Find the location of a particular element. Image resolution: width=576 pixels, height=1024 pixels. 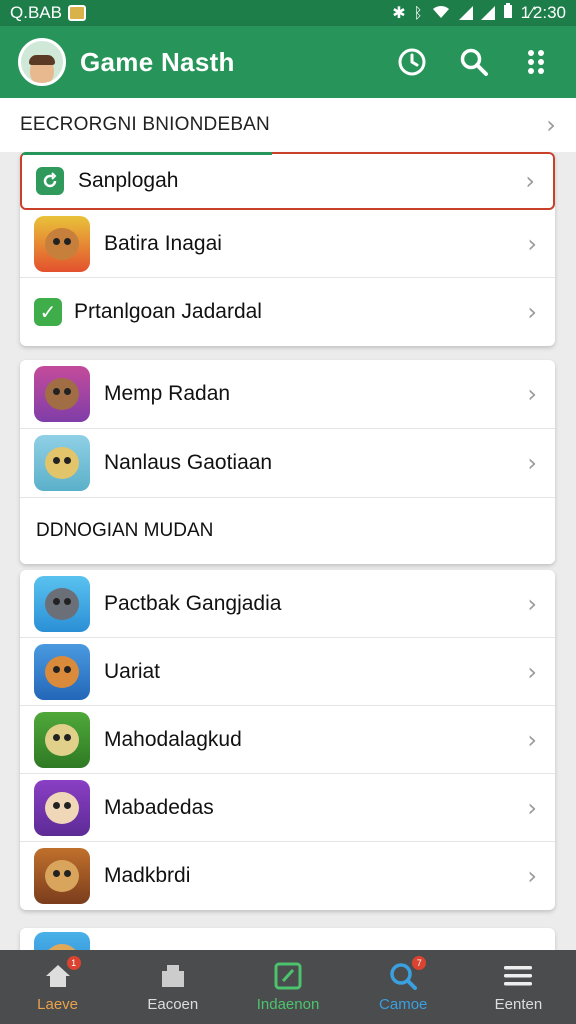

nav-item-menu: Eenten is located at coordinates (518, 987).